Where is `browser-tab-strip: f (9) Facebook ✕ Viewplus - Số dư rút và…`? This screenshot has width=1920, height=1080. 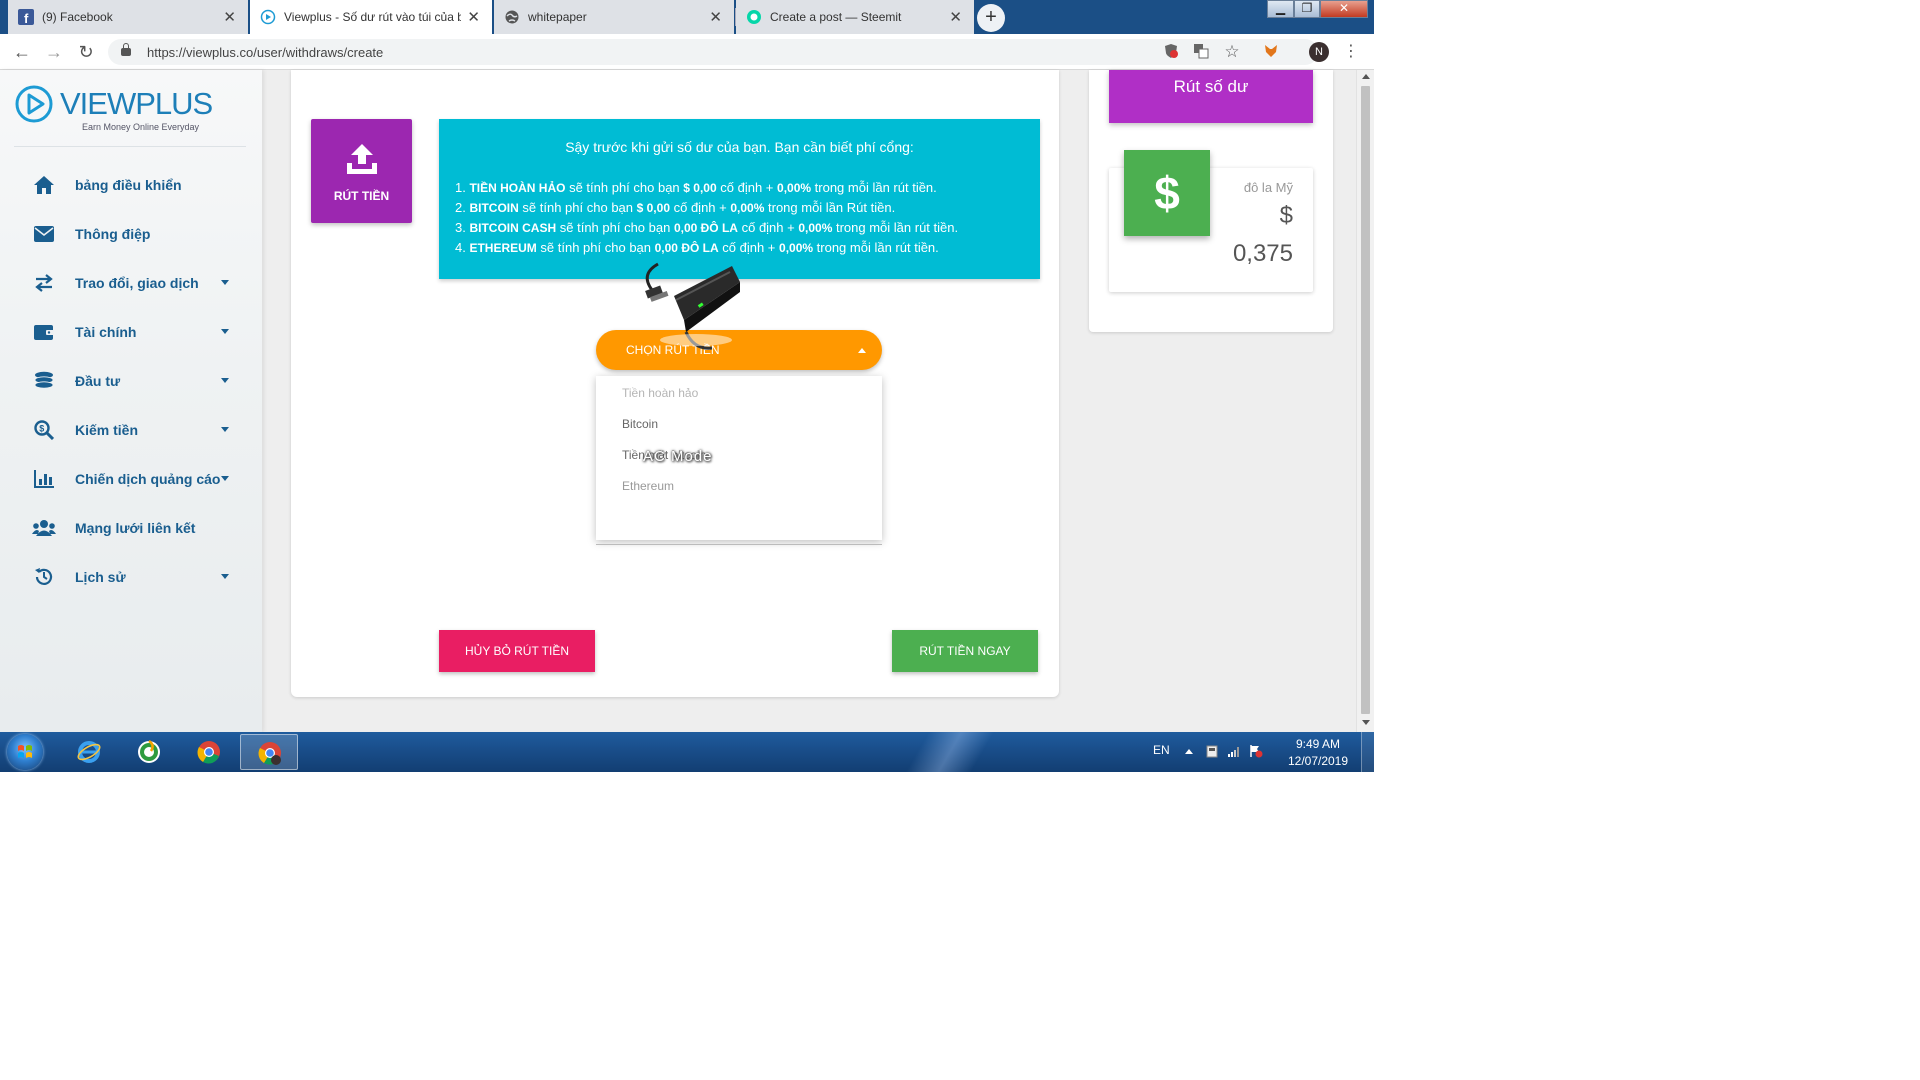 browser-tab-strip: f (9) Facebook ✕ Viewplus - Số dư rút và… is located at coordinates (687, 17).